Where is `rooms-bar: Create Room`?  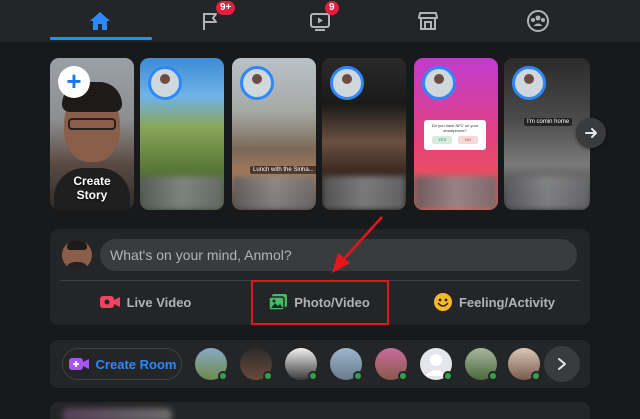
rooms-bar: Create Room is located at coordinates (320, 364).